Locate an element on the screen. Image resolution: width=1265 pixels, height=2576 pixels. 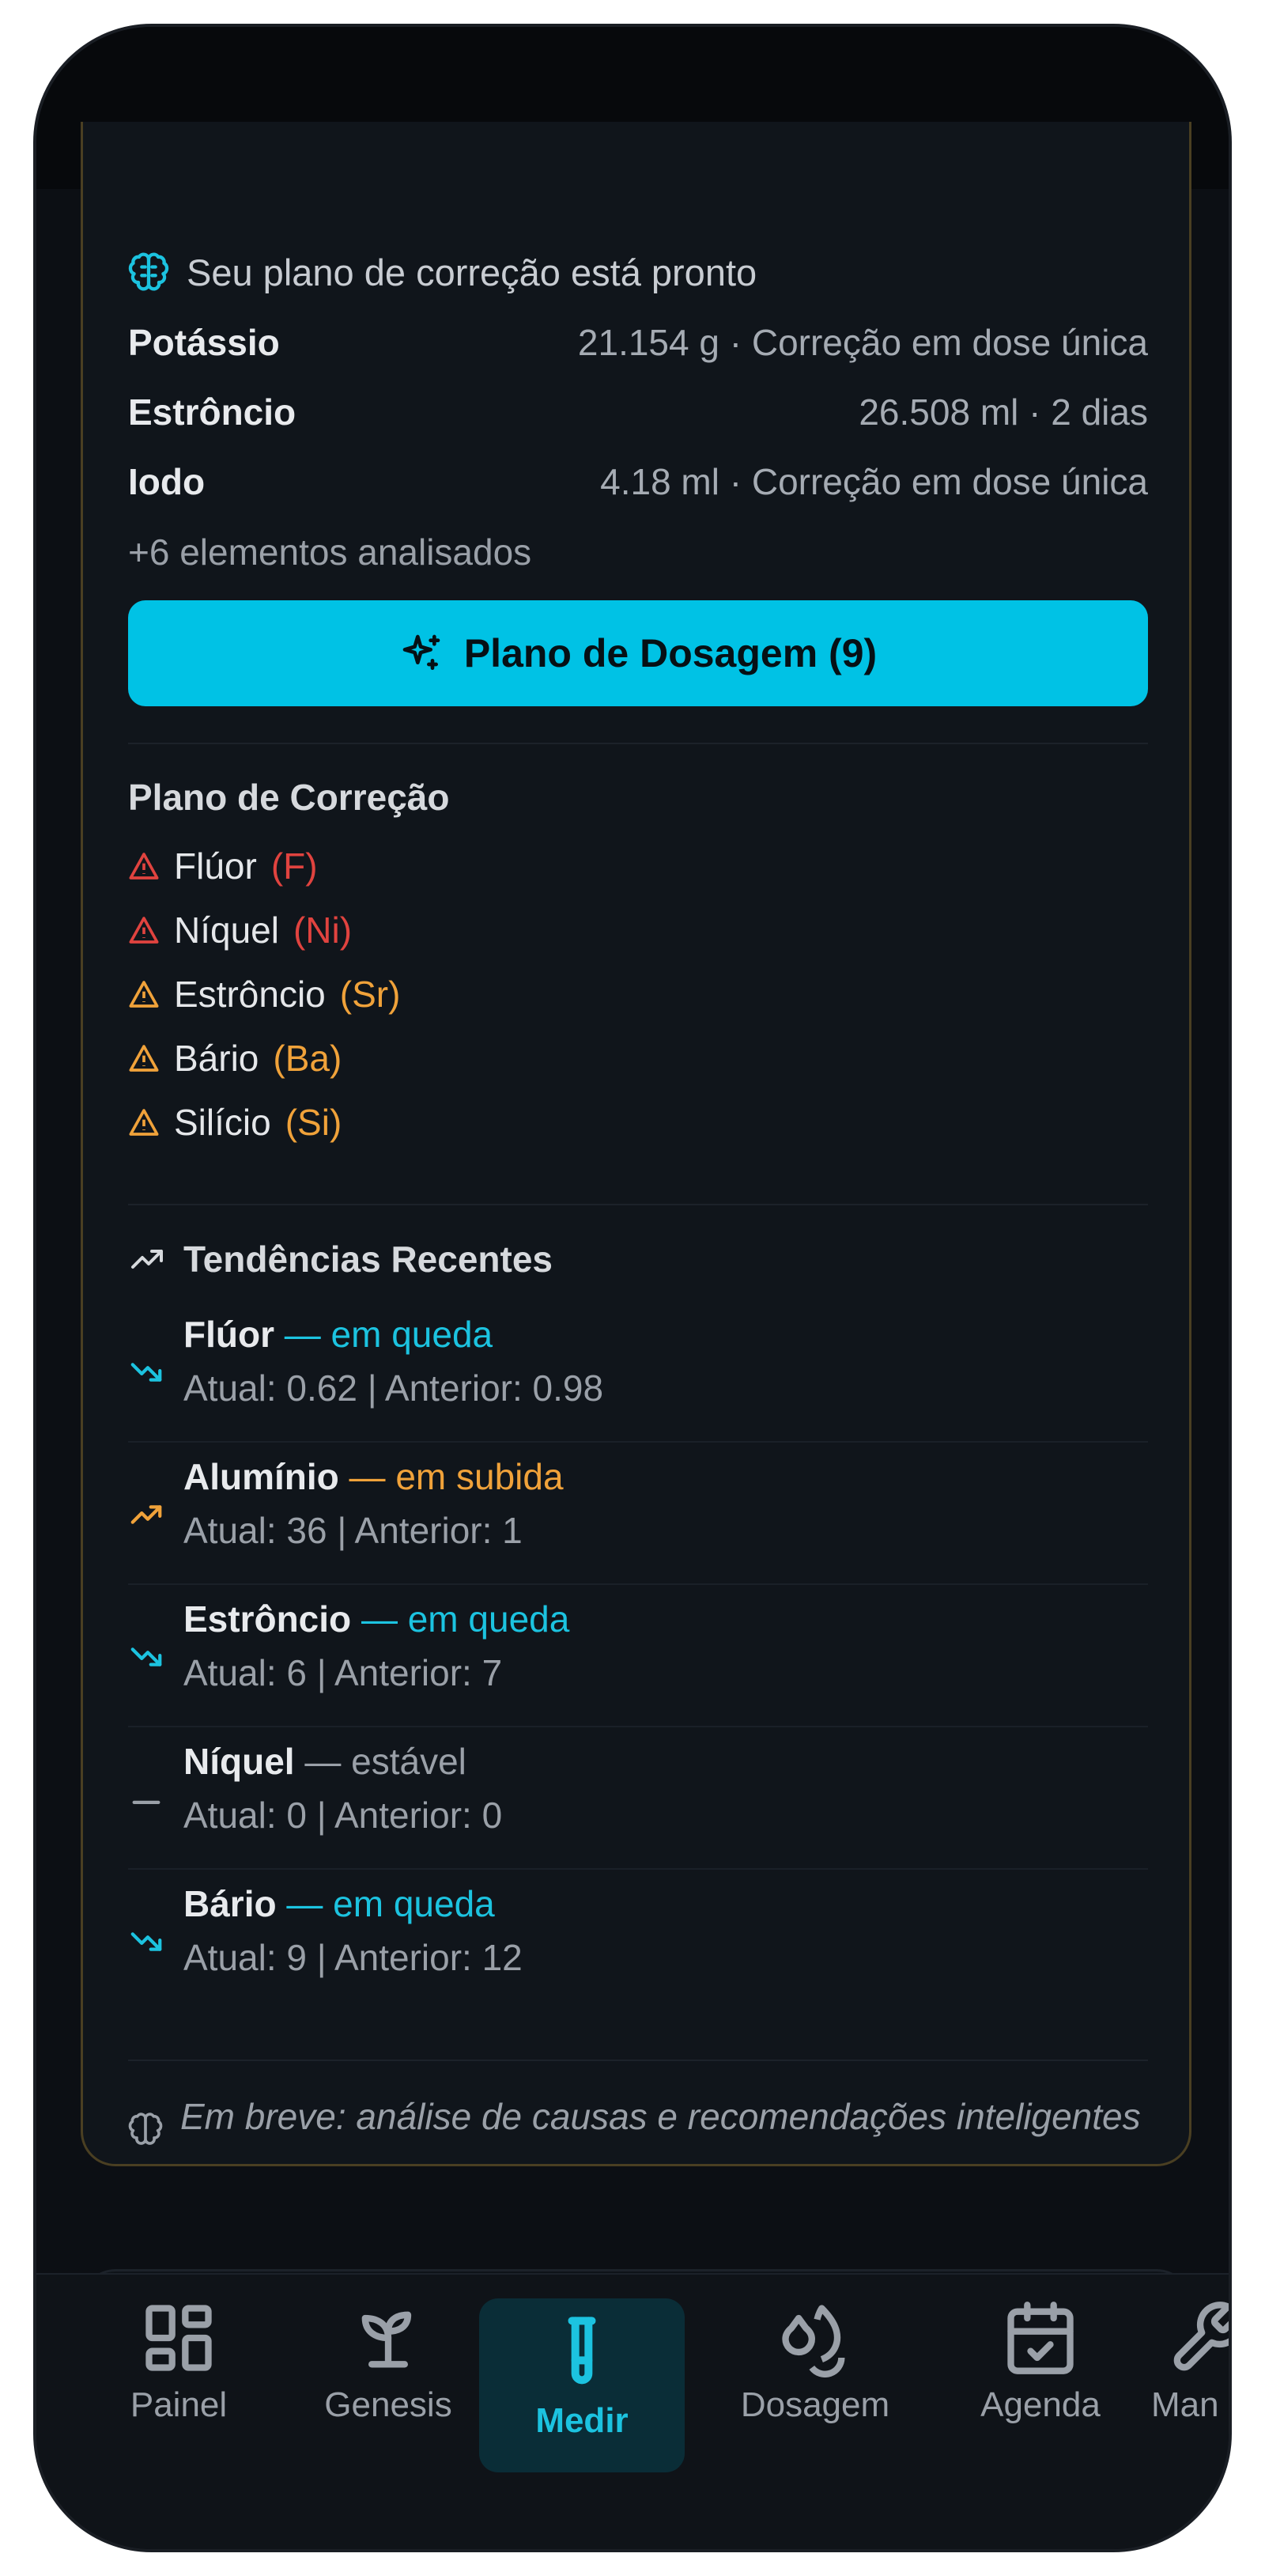
correction-item: Bário (Ba) is located at coordinates (638, 1058).